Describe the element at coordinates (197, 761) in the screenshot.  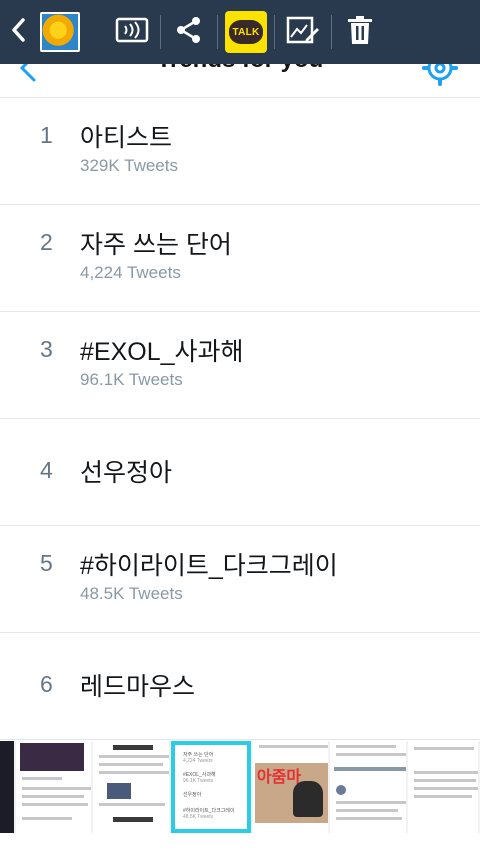
I see `preview-row-count: 4,224 Tweets` at that location.